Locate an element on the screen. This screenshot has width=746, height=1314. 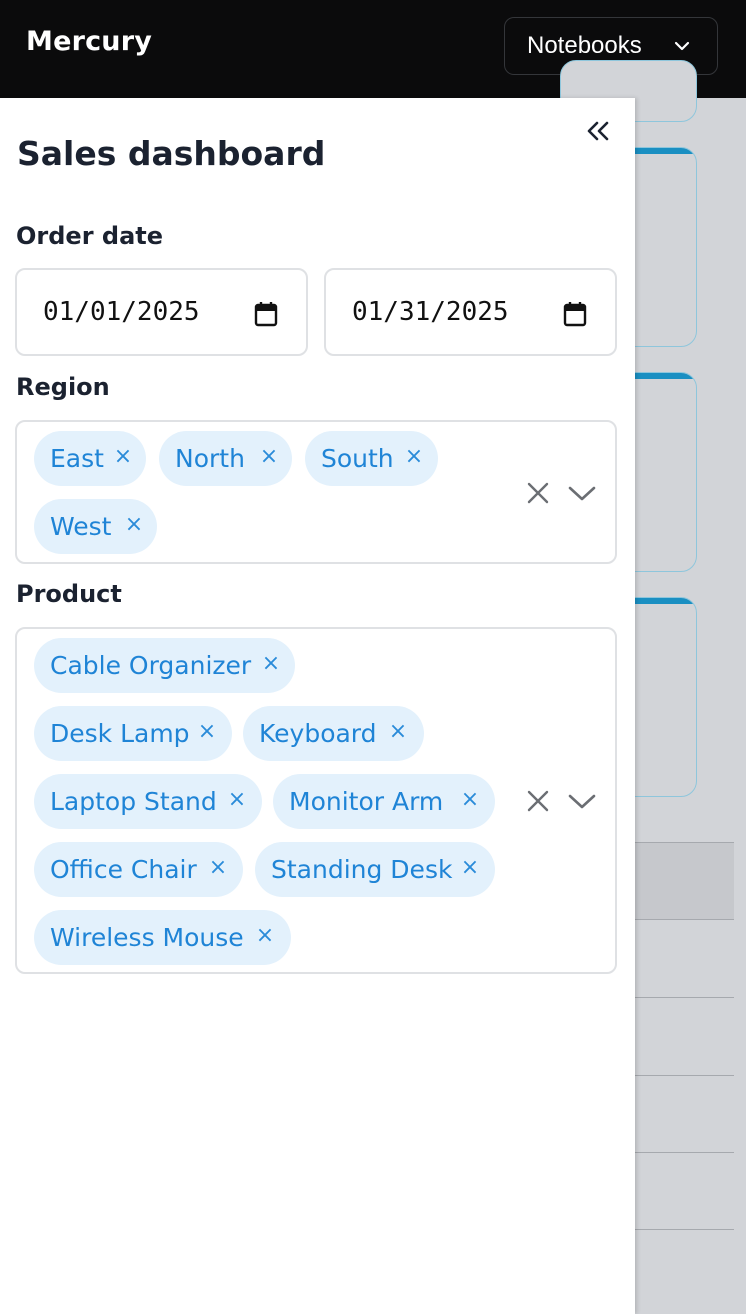
product-chip: Wireless Mouse × is located at coordinates (162, 937).